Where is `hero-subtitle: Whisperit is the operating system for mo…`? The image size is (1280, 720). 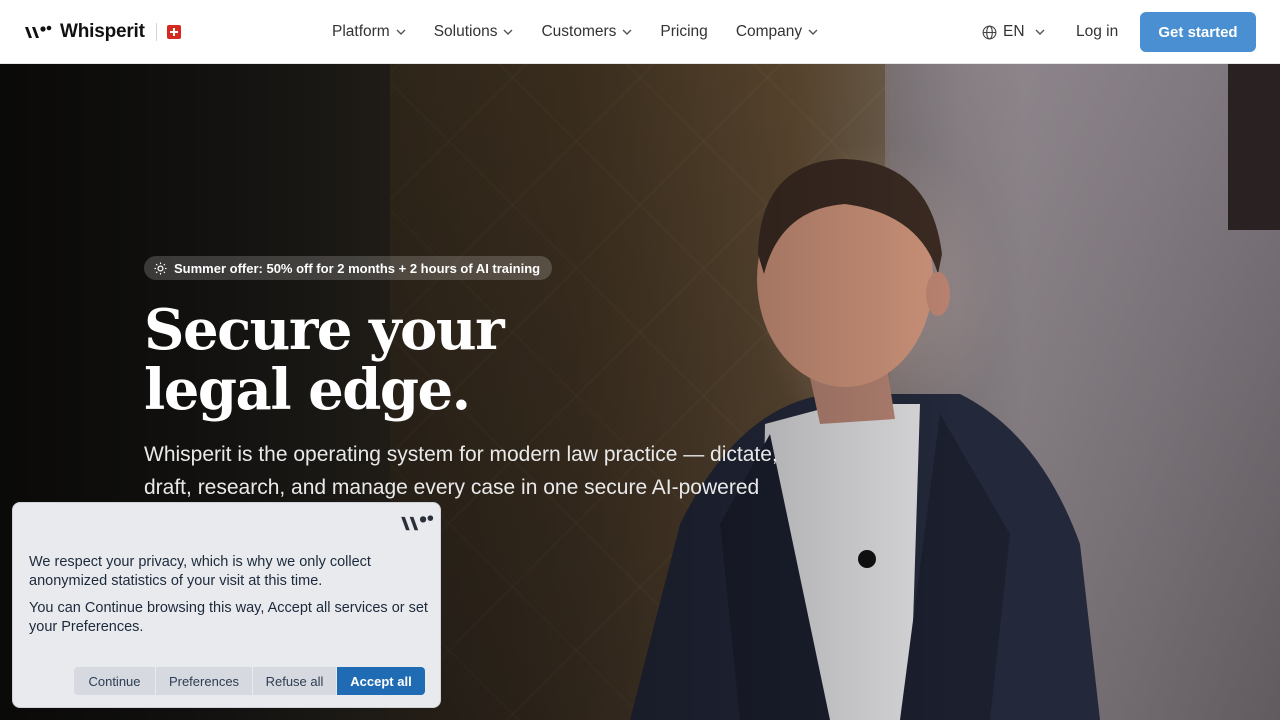
hero-subtitle: Whisperit is the operating system for mo… is located at coordinates (461, 471).